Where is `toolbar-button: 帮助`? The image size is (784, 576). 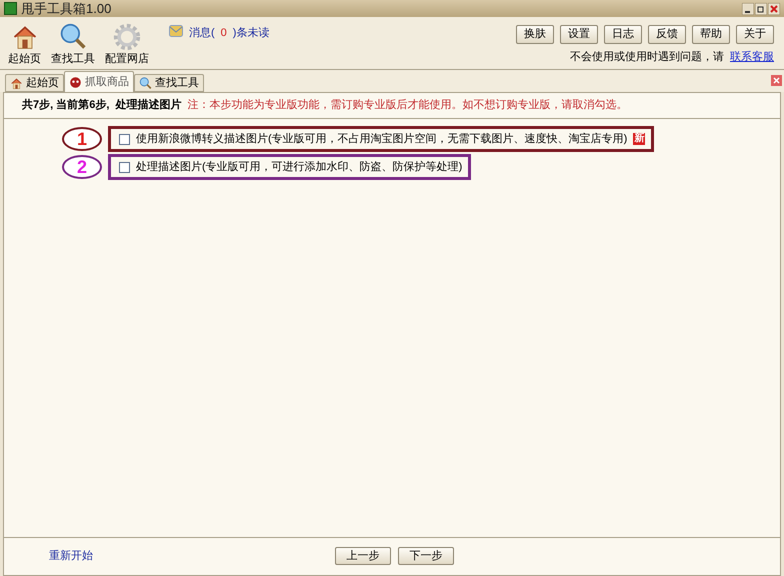
toolbar-button: 帮助 is located at coordinates (711, 34).